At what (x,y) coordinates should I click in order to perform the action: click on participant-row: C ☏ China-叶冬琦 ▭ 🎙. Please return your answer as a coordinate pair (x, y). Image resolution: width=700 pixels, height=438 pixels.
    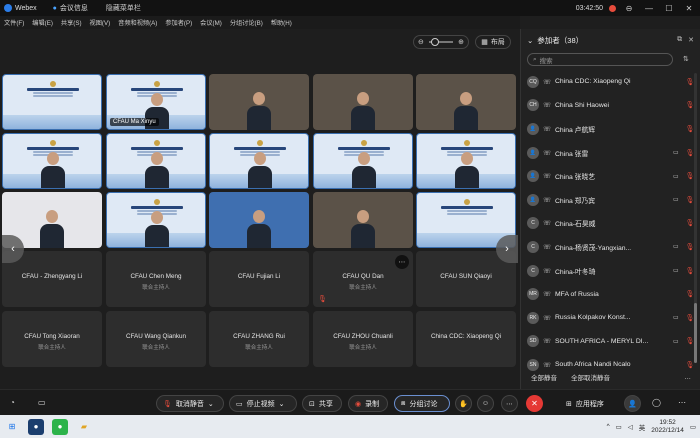
    Looking at the image, I should click on (610, 271).